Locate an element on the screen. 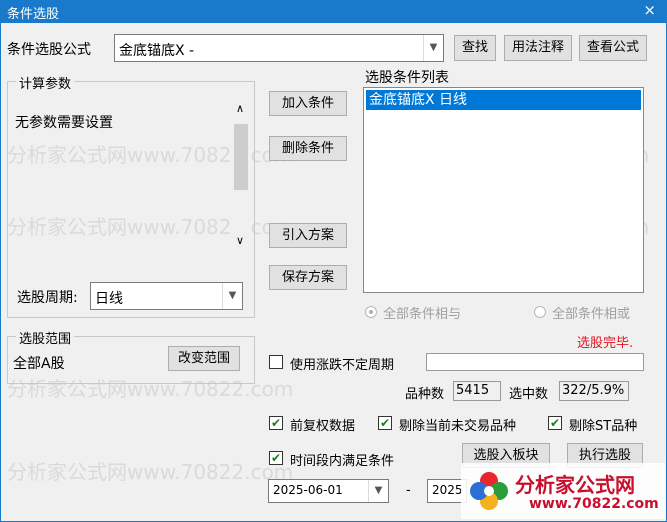 This screenshot has width=667, height=522. delete-condition-button: 删除条件 is located at coordinates (308, 148).